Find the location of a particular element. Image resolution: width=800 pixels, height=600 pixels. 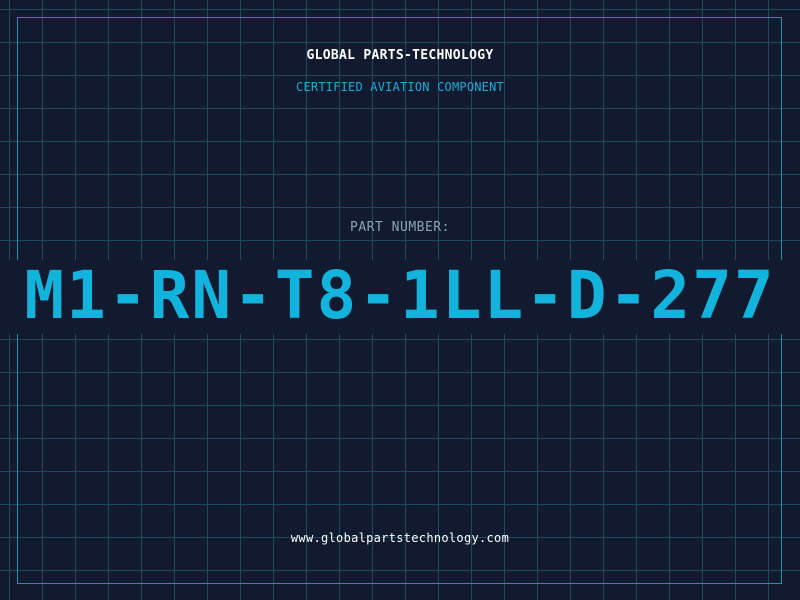

company-name: GLOBAL PARTS-TECHNOLOGY is located at coordinates (400, 55).